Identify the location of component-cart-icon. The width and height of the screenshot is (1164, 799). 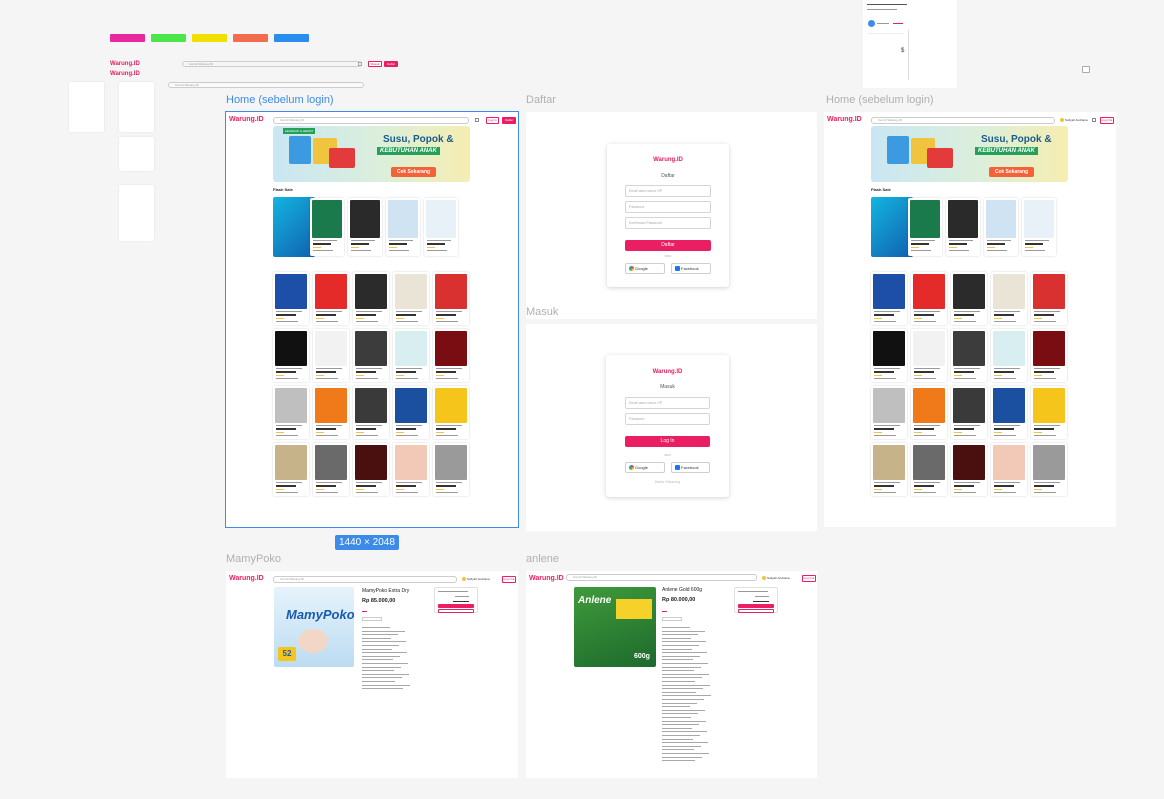
(360, 64).